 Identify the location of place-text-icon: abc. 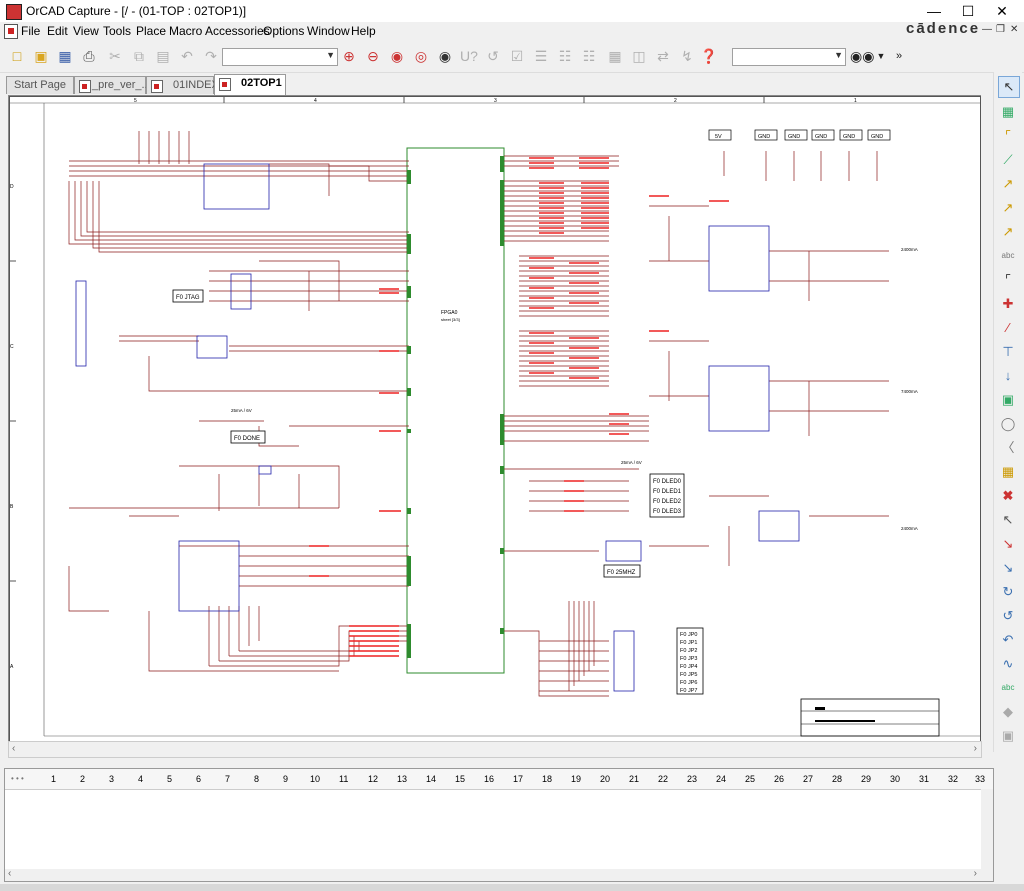
(1008, 256).